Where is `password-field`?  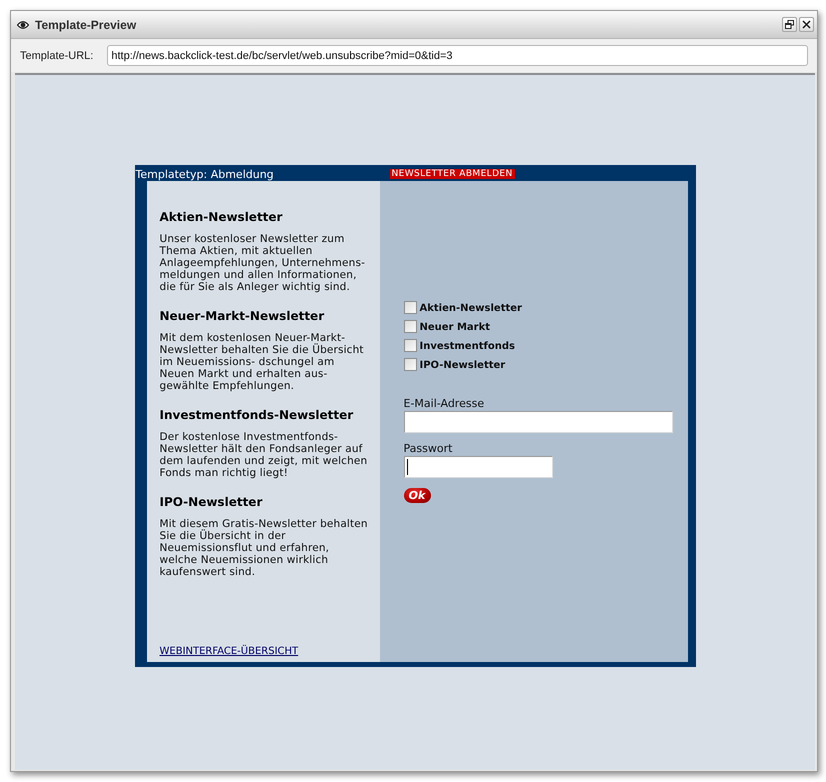 password-field is located at coordinates (478, 467).